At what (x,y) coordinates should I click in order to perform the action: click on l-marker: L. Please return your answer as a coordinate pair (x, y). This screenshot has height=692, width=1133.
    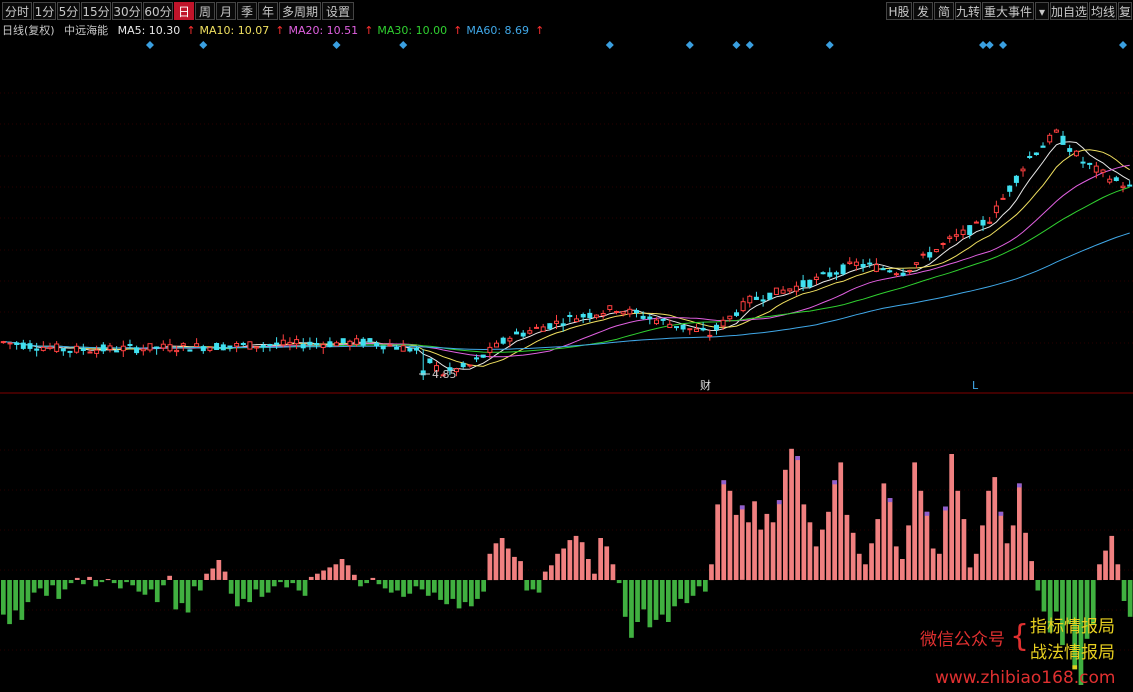
    Looking at the image, I should click on (975, 385).